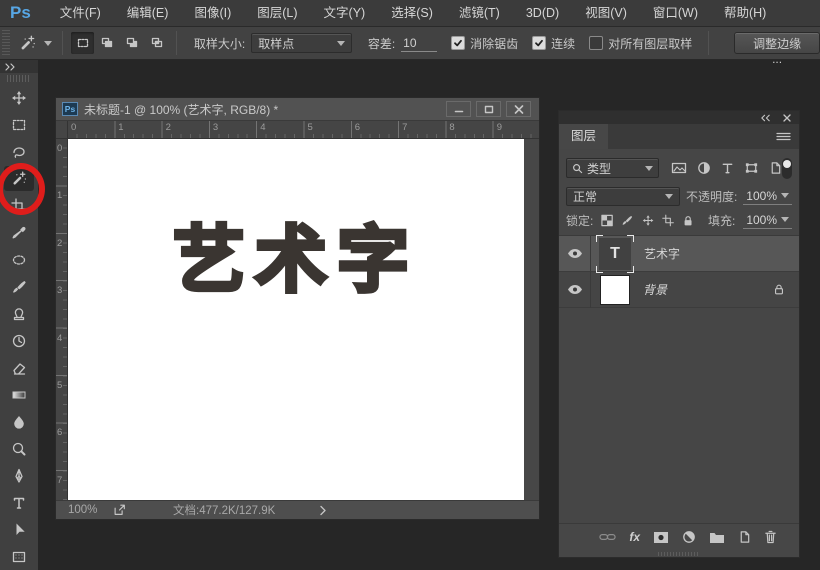 This screenshot has width=820, height=570. What do you see at coordinates (345, 13) in the screenshot?
I see `menu-item-4: 文字(Y)` at bounding box center [345, 13].